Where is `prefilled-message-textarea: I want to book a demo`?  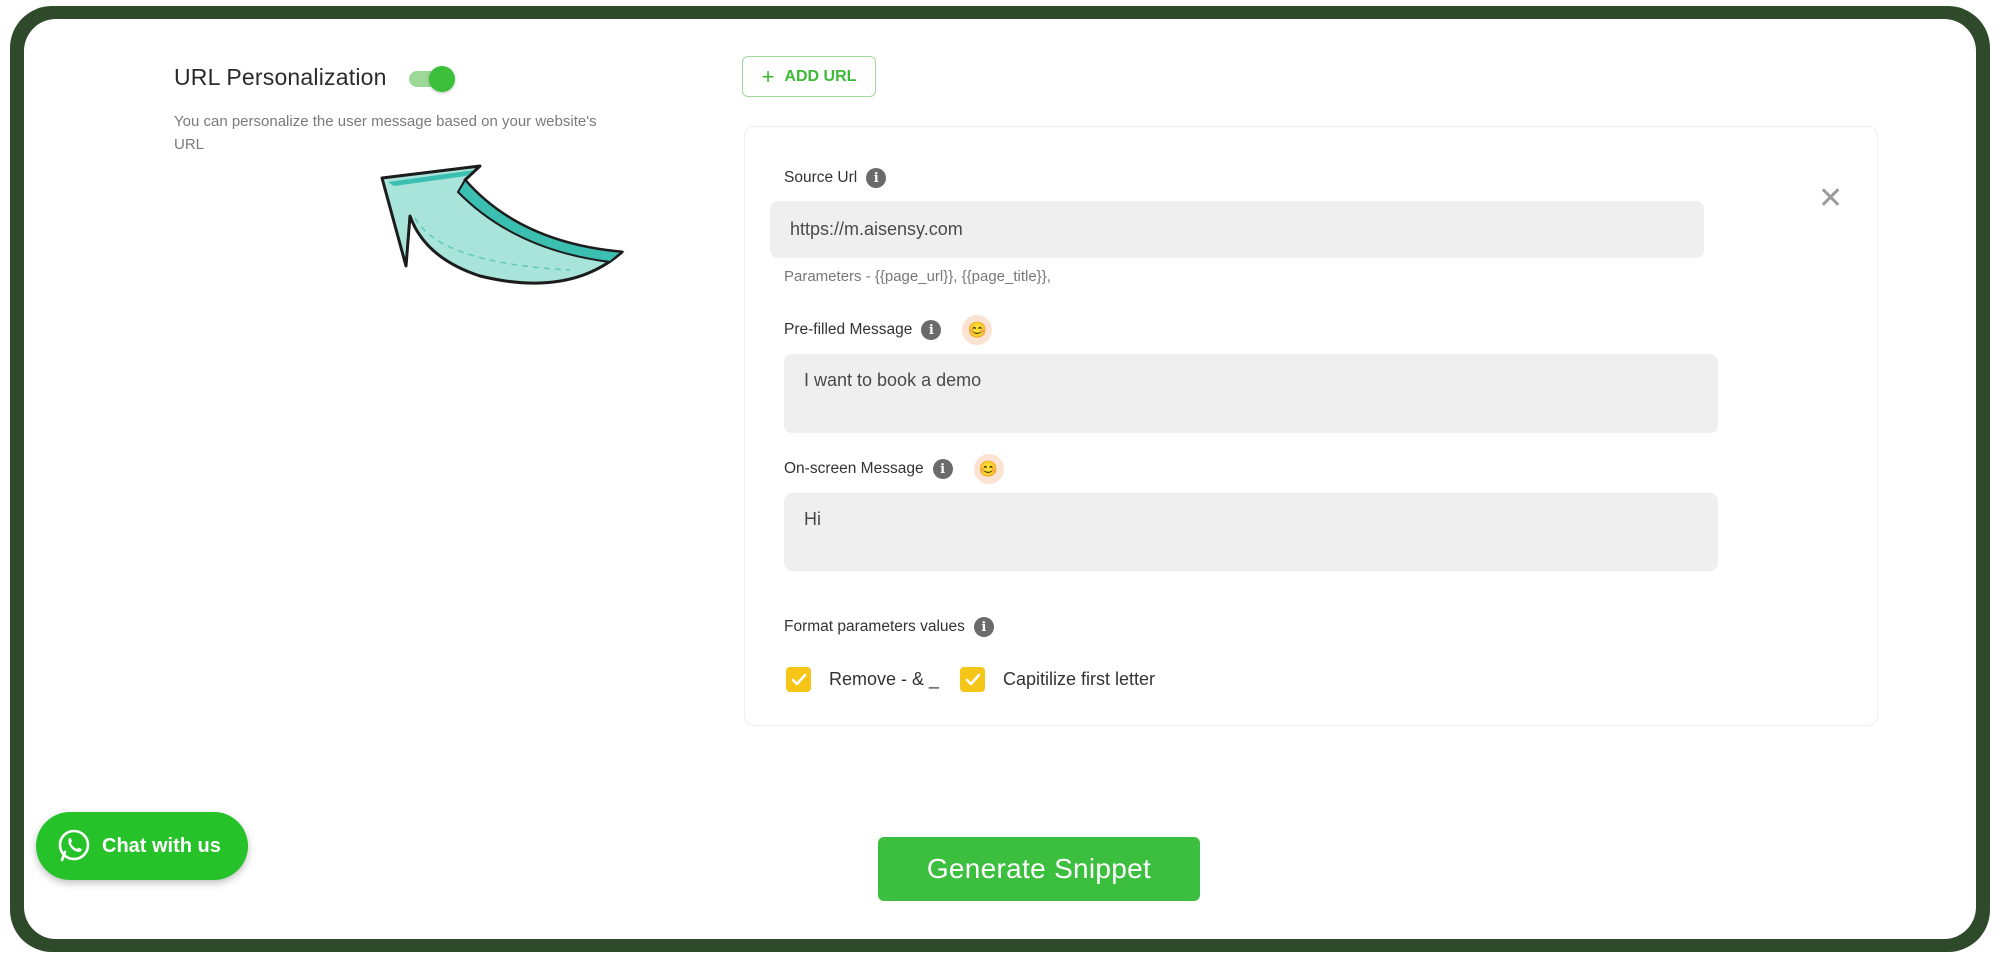
prefilled-message-textarea: I want to book a demo is located at coordinates (1251, 393).